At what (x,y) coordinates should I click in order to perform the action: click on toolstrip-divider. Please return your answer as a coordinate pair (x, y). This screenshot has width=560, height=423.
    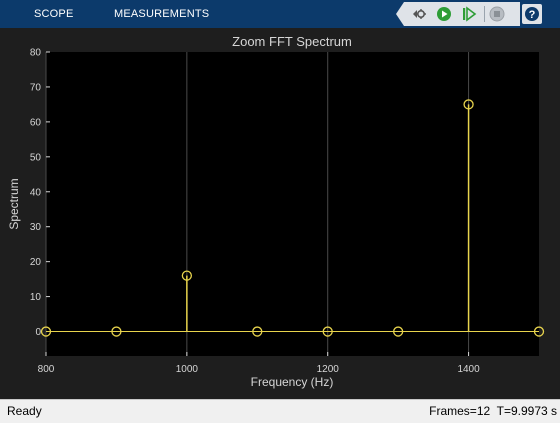
    Looking at the image, I should click on (484, 14).